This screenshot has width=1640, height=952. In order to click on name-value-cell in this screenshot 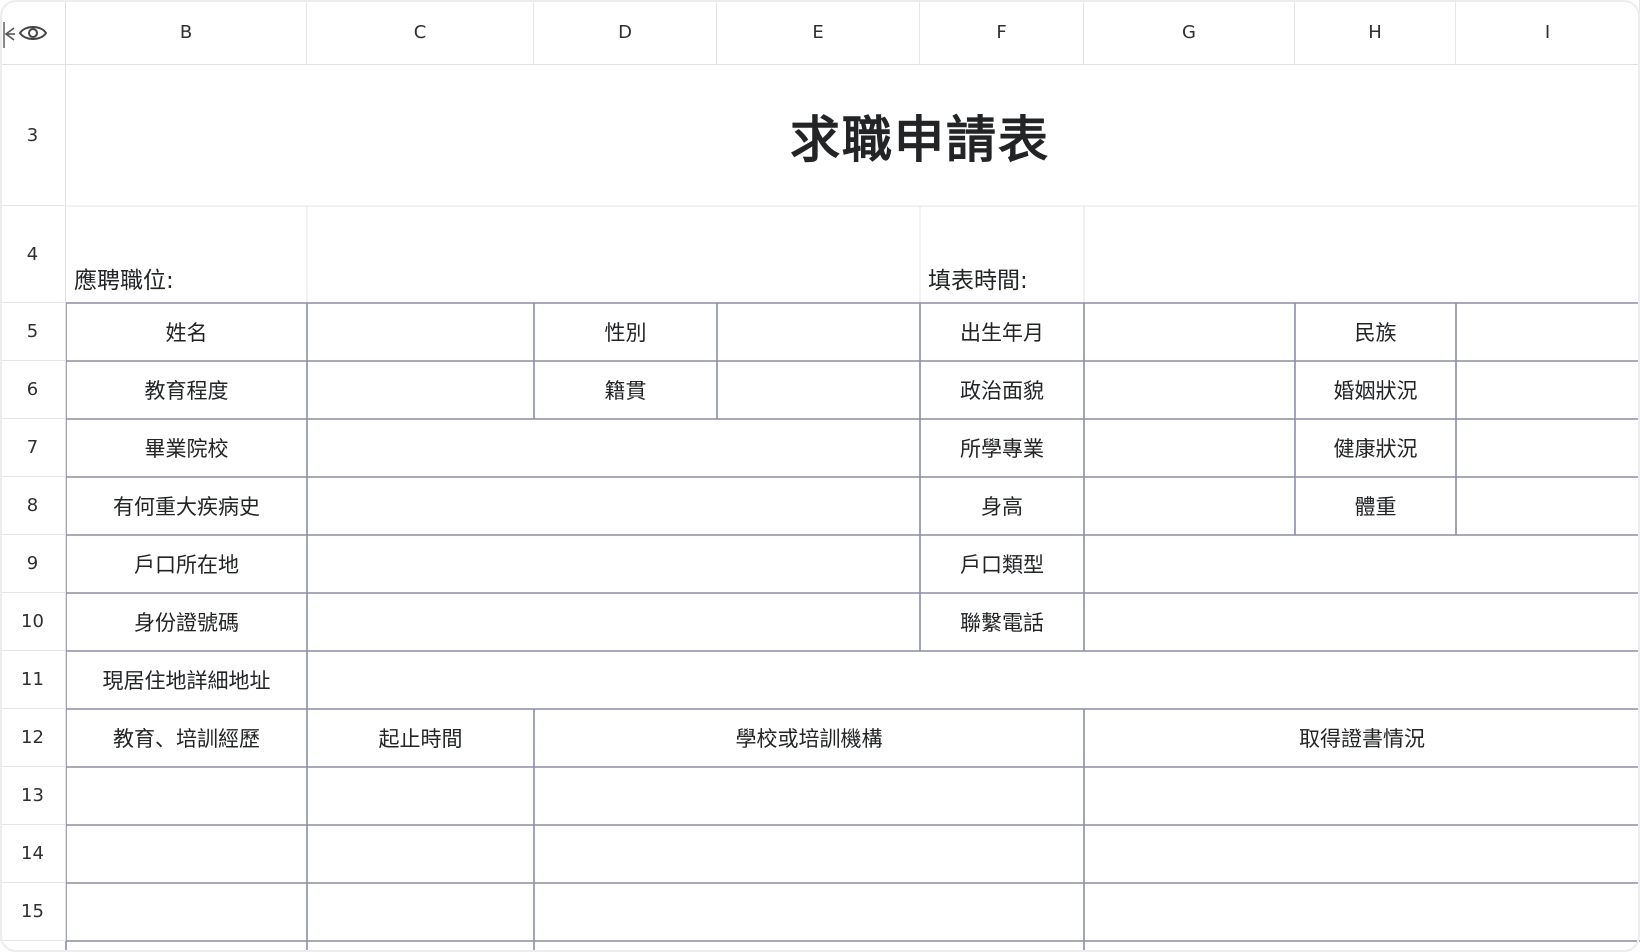, I will do `click(420, 332)`.